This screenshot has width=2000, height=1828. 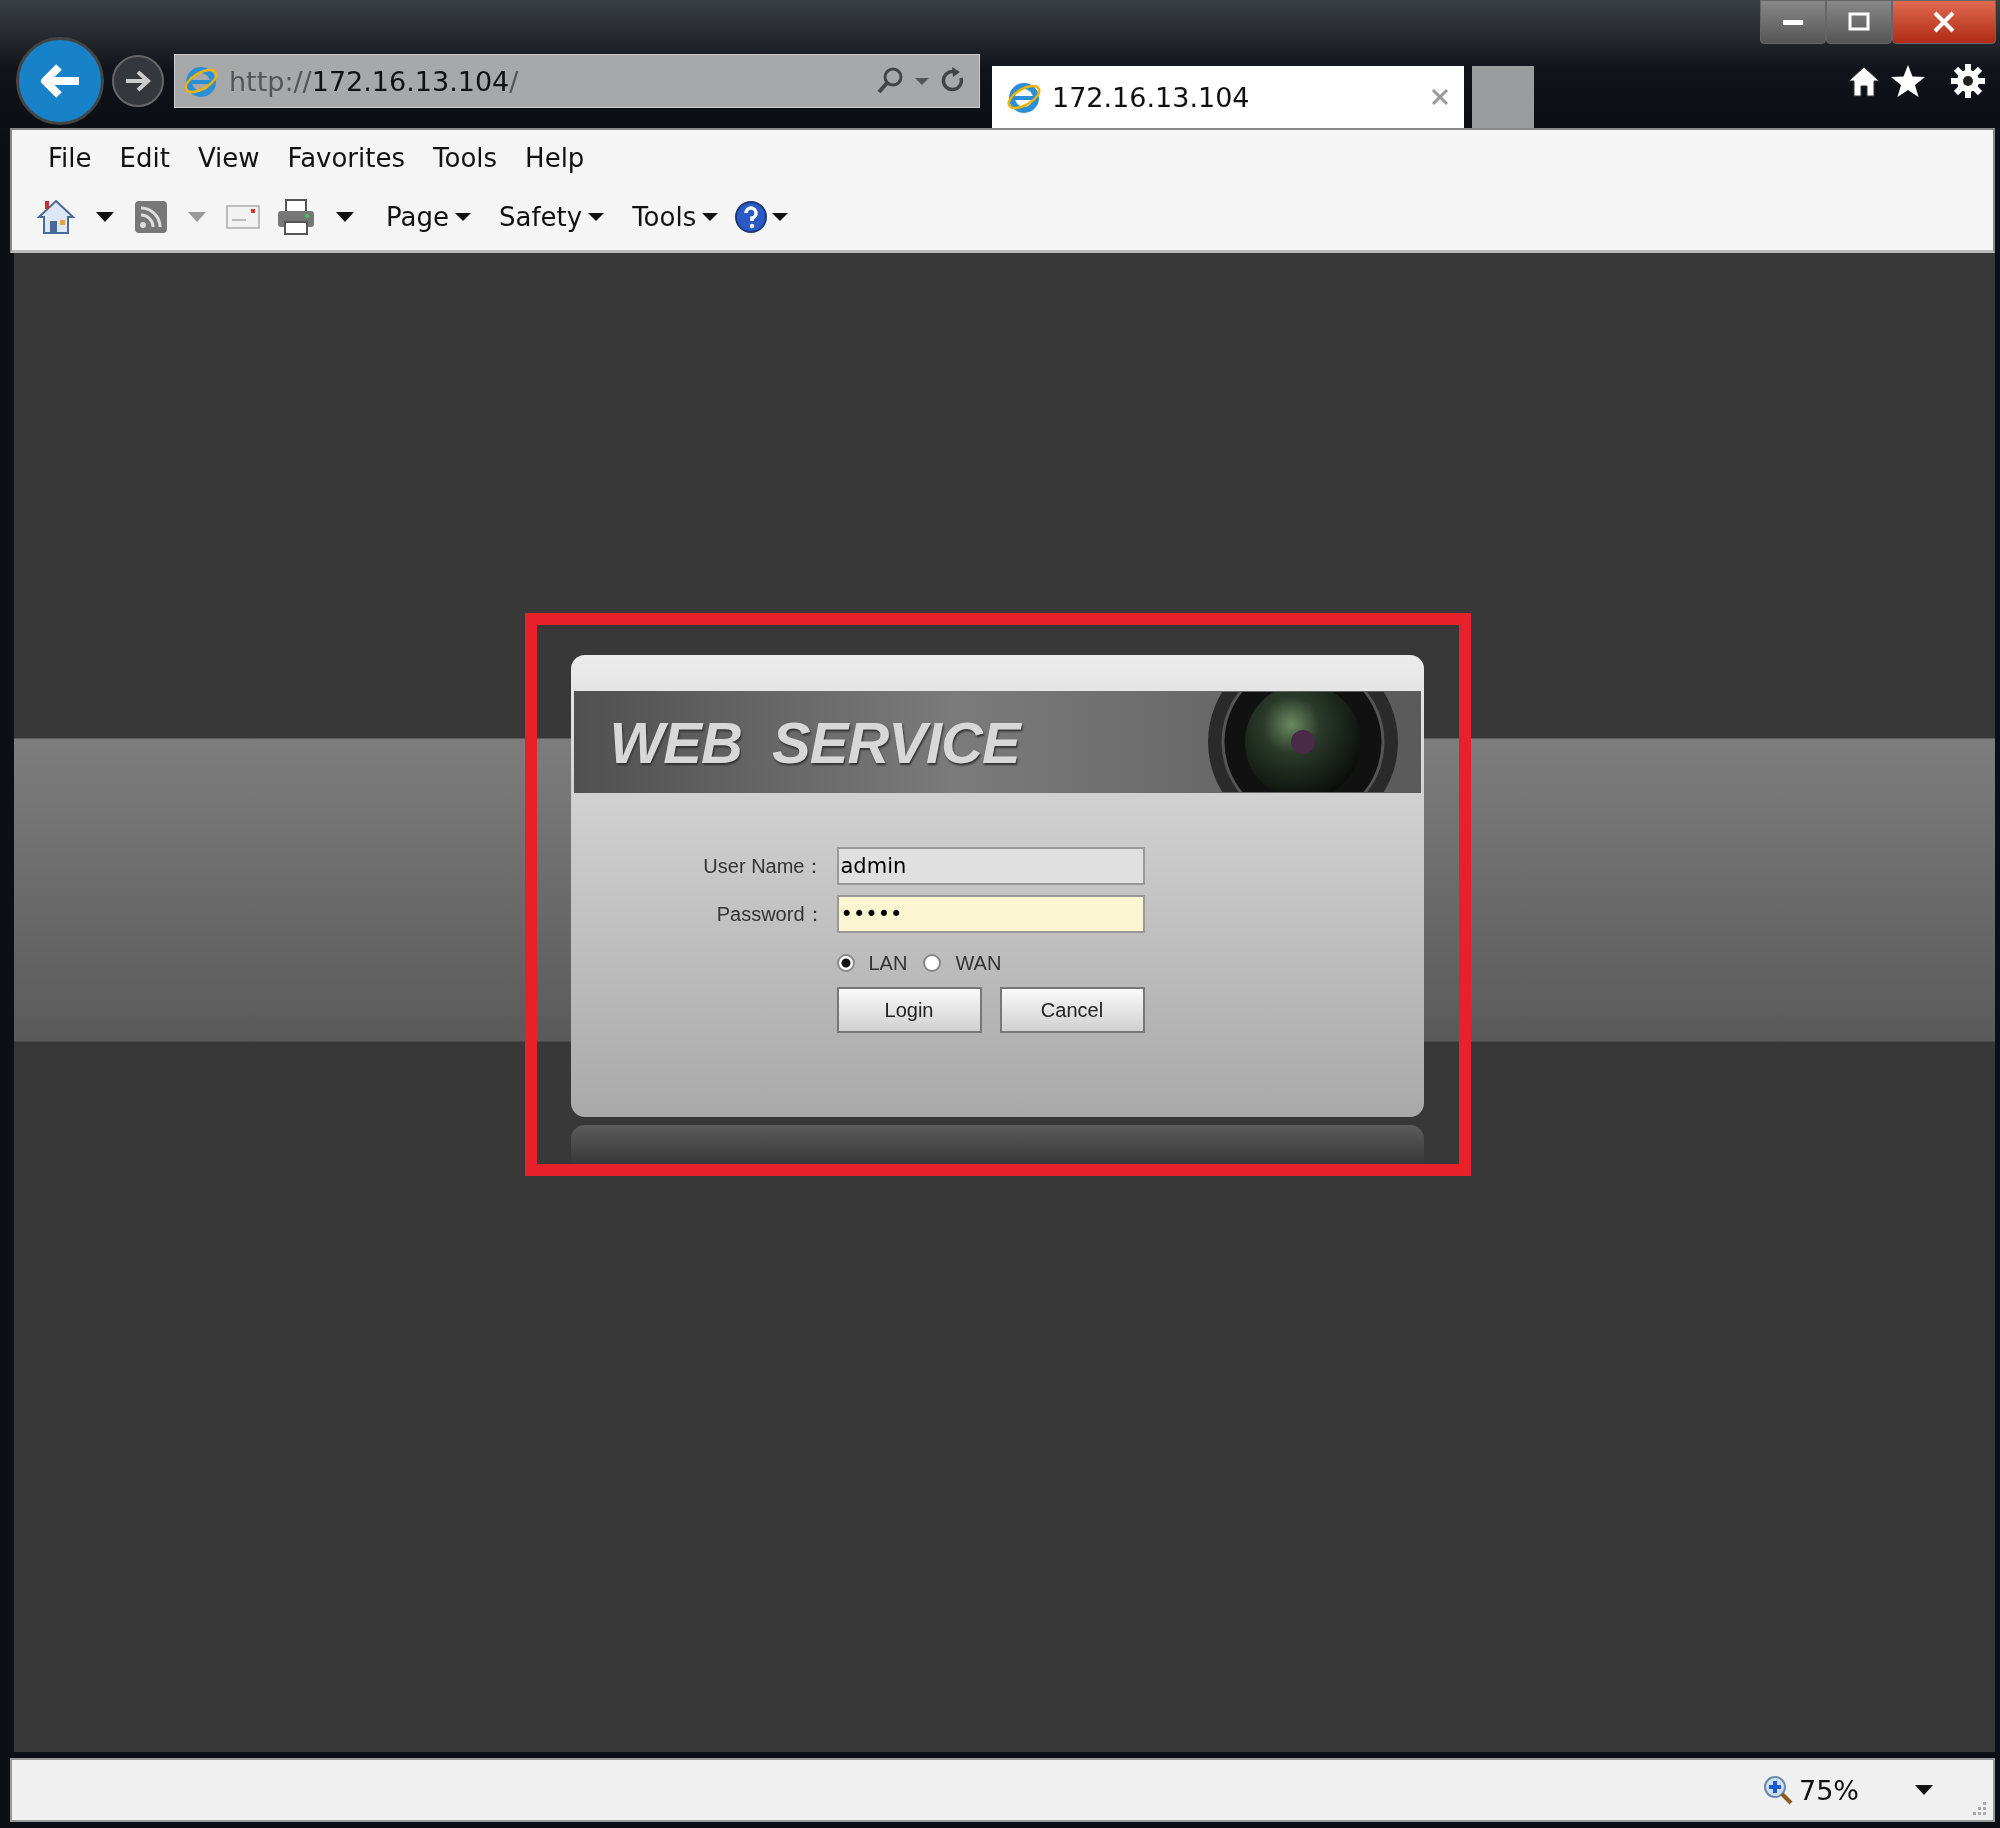 What do you see at coordinates (1778, 1790) in the screenshot?
I see `zoom-icon` at bounding box center [1778, 1790].